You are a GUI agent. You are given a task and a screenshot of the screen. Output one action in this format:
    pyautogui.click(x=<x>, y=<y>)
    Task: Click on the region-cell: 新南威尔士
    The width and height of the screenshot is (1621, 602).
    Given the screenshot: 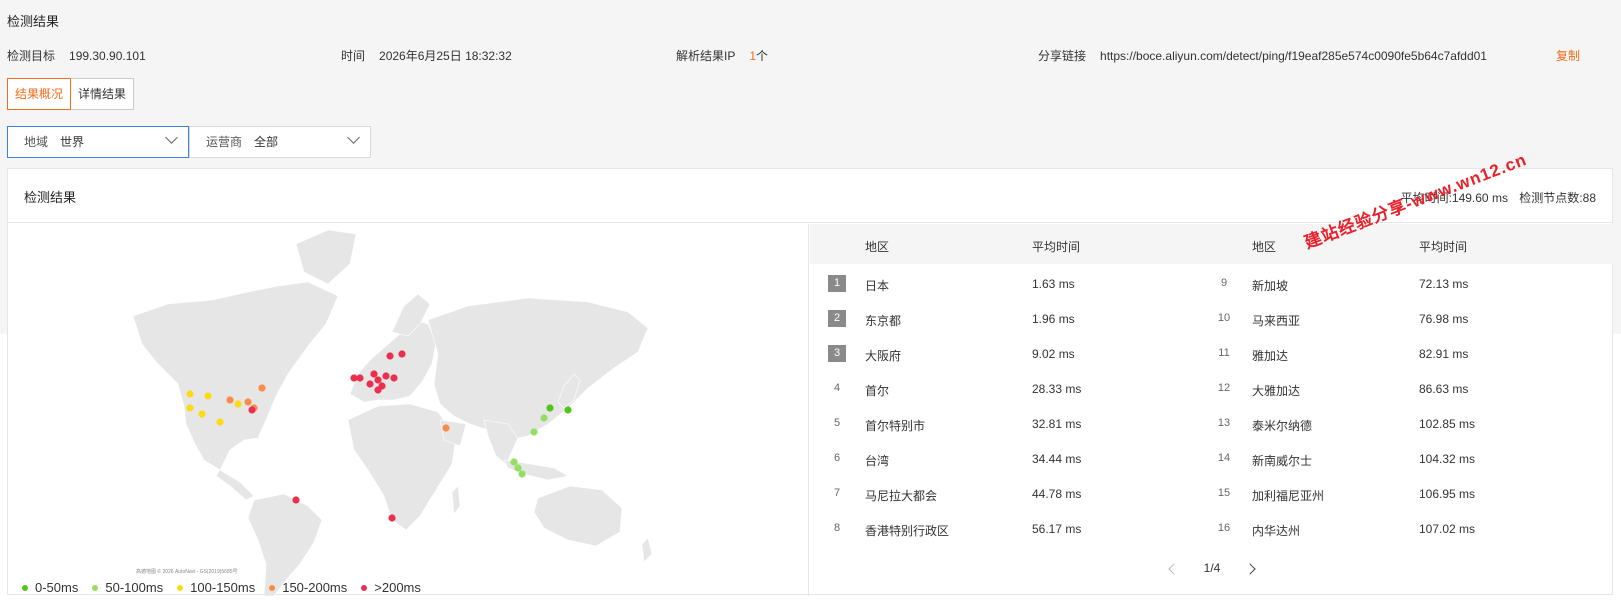 What is the action you would take?
    pyautogui.click(x=1282, y=461)
    